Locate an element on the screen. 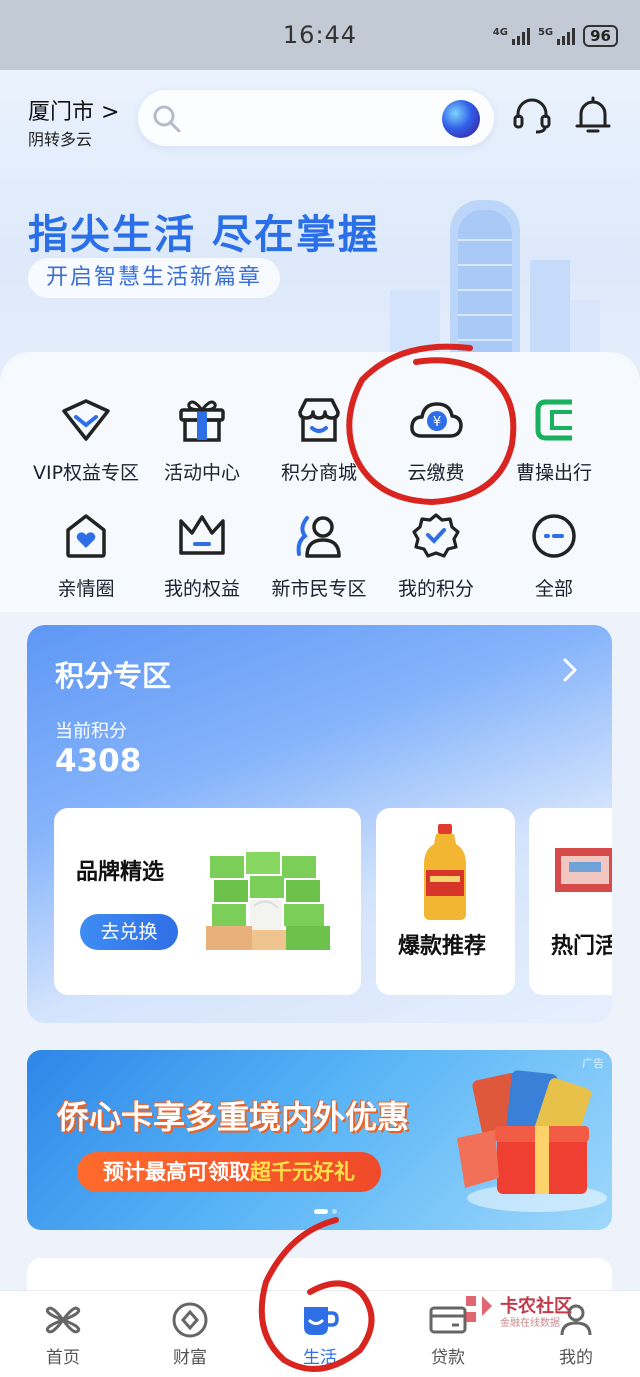 The height and width of the screenshot is (1377, 640). brand-card-title: 品牌精选 is located at coordinates (120, 872).